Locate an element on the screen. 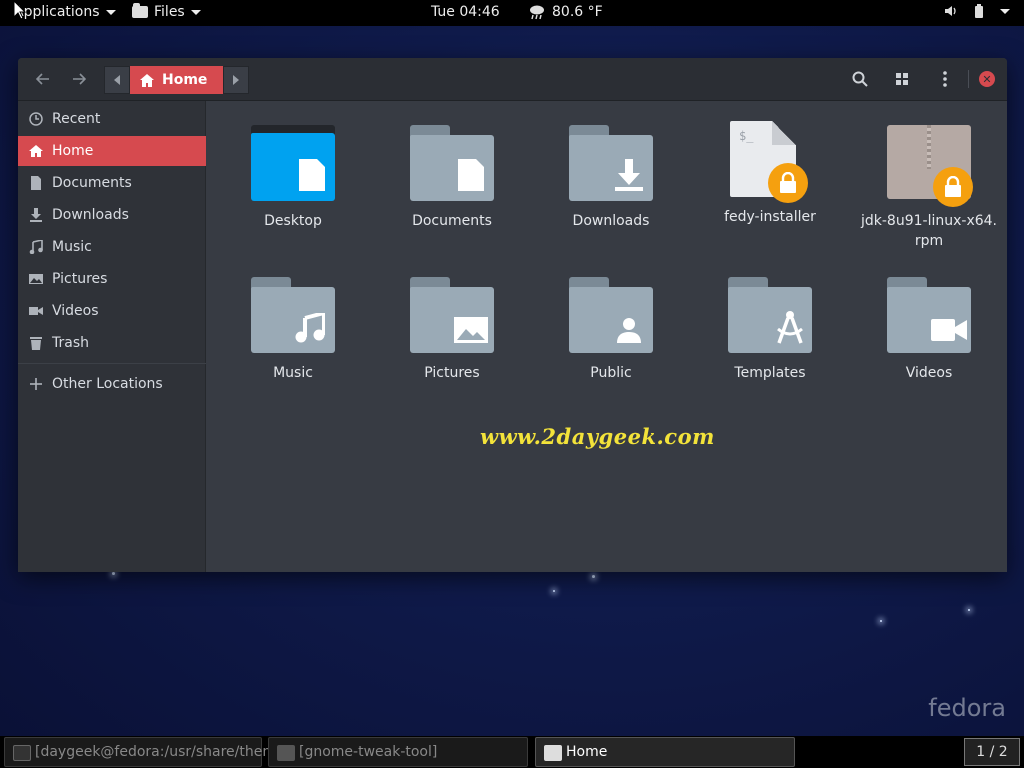 This screenshot has width=1024, height=768. plus-icon is located at coordinates (36, 384).